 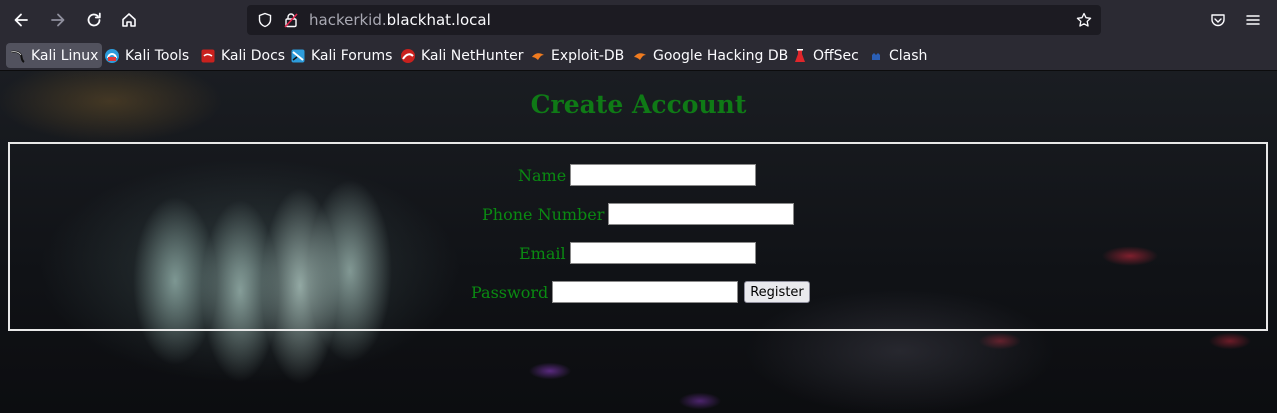 I want to click on page-title: Create Account, so click(x=638, y=104).